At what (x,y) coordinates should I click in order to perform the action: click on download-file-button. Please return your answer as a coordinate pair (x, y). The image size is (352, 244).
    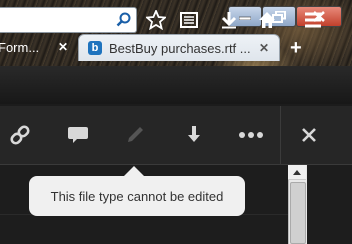
    Looking at the image, I should click on (194, 135).